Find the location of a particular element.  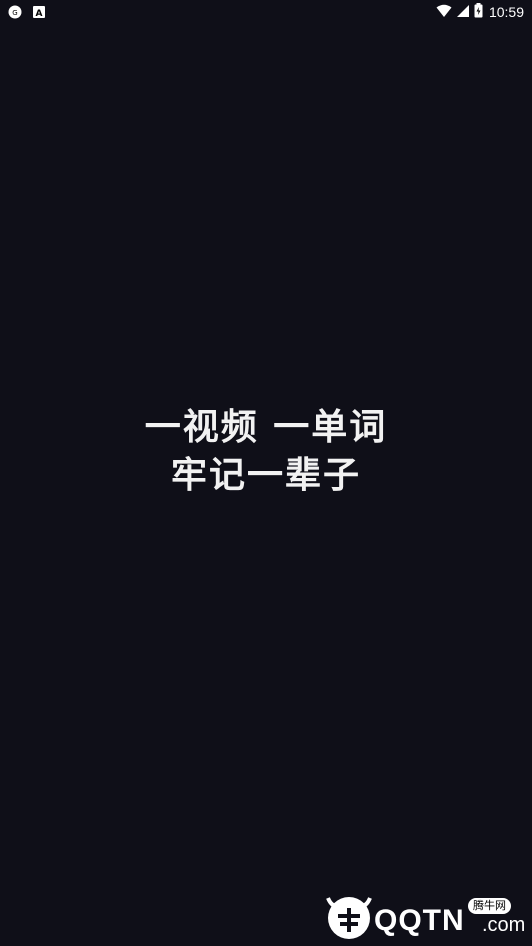

status-bar: G A 10:59 is located at coordinates (266, 12).